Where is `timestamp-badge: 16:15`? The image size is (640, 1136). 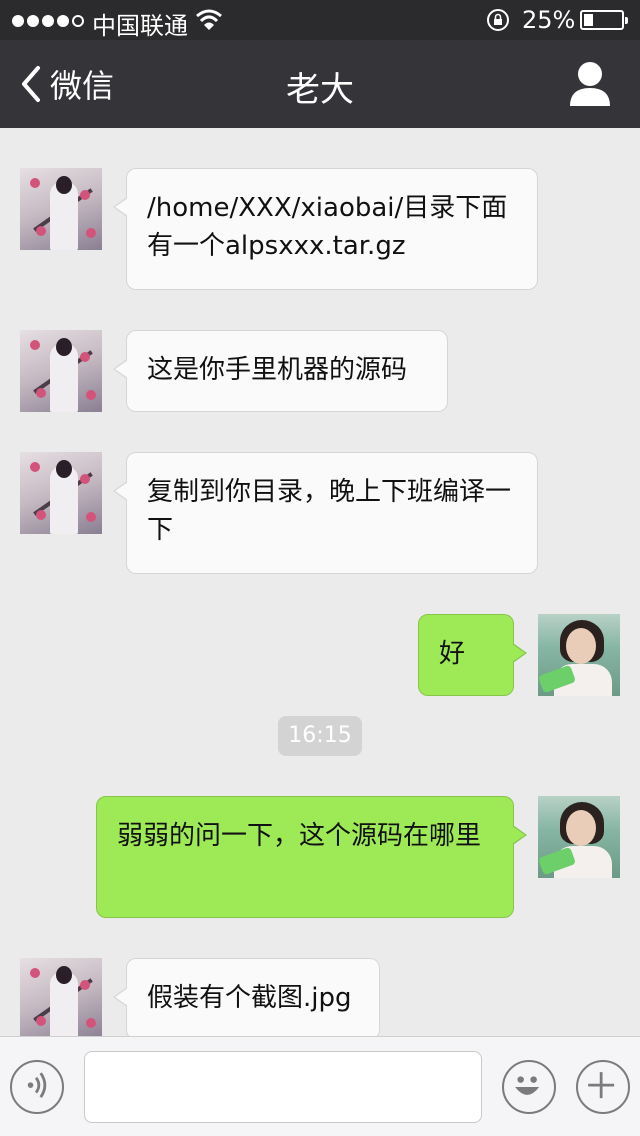 timestamp-badge: 16:15 is located at coordinates (320, 736).